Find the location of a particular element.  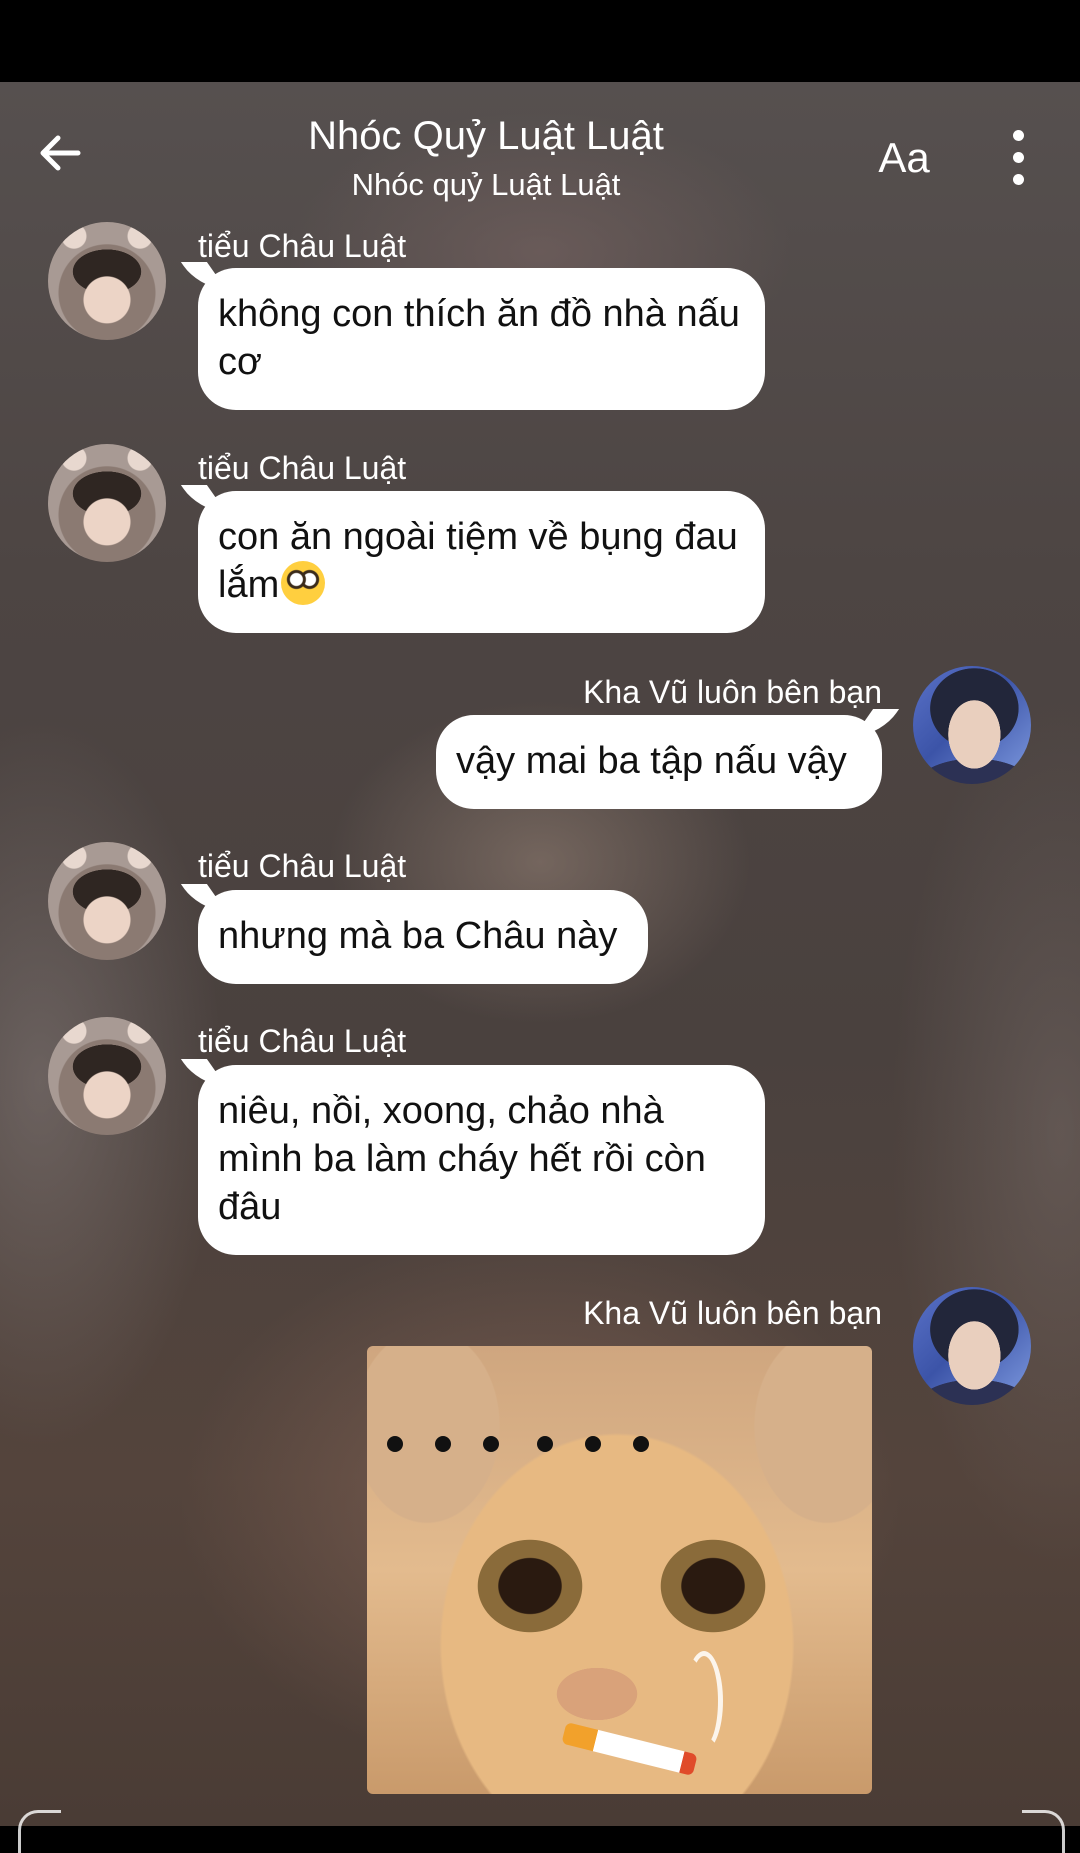

back-button is located at coordinates (61, 153).